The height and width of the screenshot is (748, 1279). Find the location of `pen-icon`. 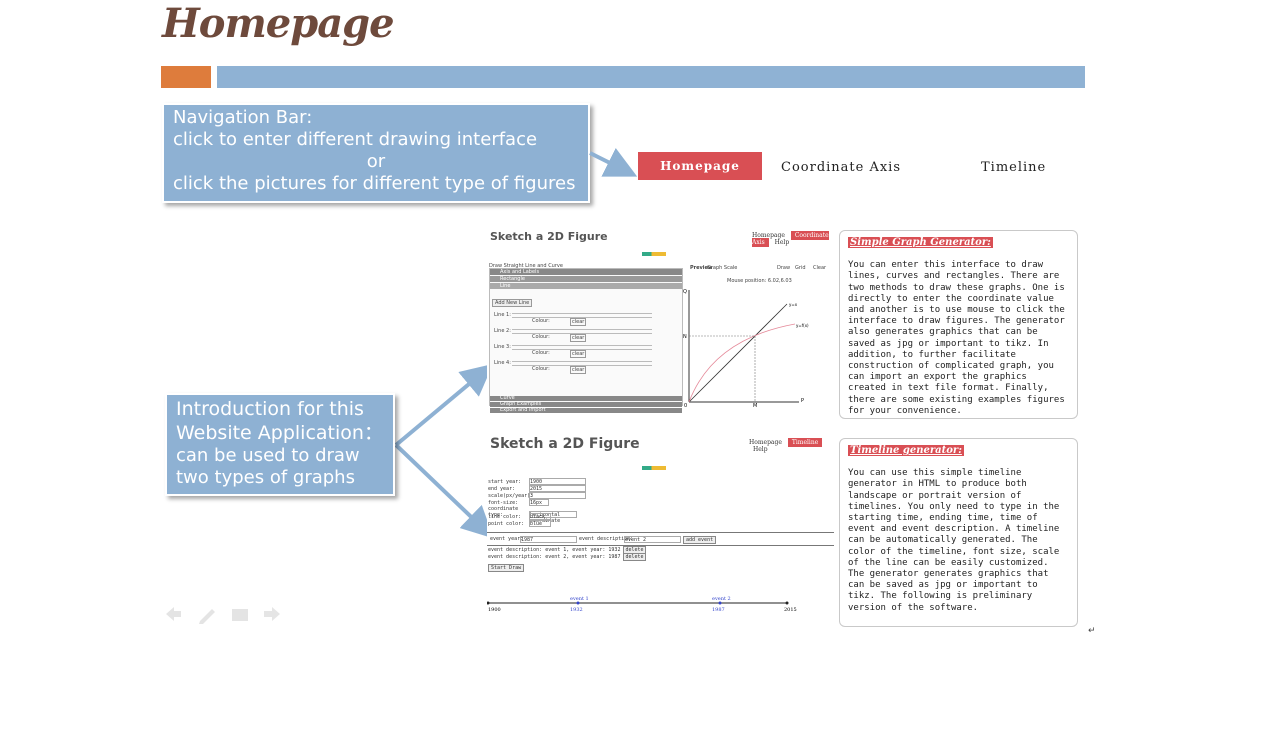

pen-icon is located at coordinates (207, 616).